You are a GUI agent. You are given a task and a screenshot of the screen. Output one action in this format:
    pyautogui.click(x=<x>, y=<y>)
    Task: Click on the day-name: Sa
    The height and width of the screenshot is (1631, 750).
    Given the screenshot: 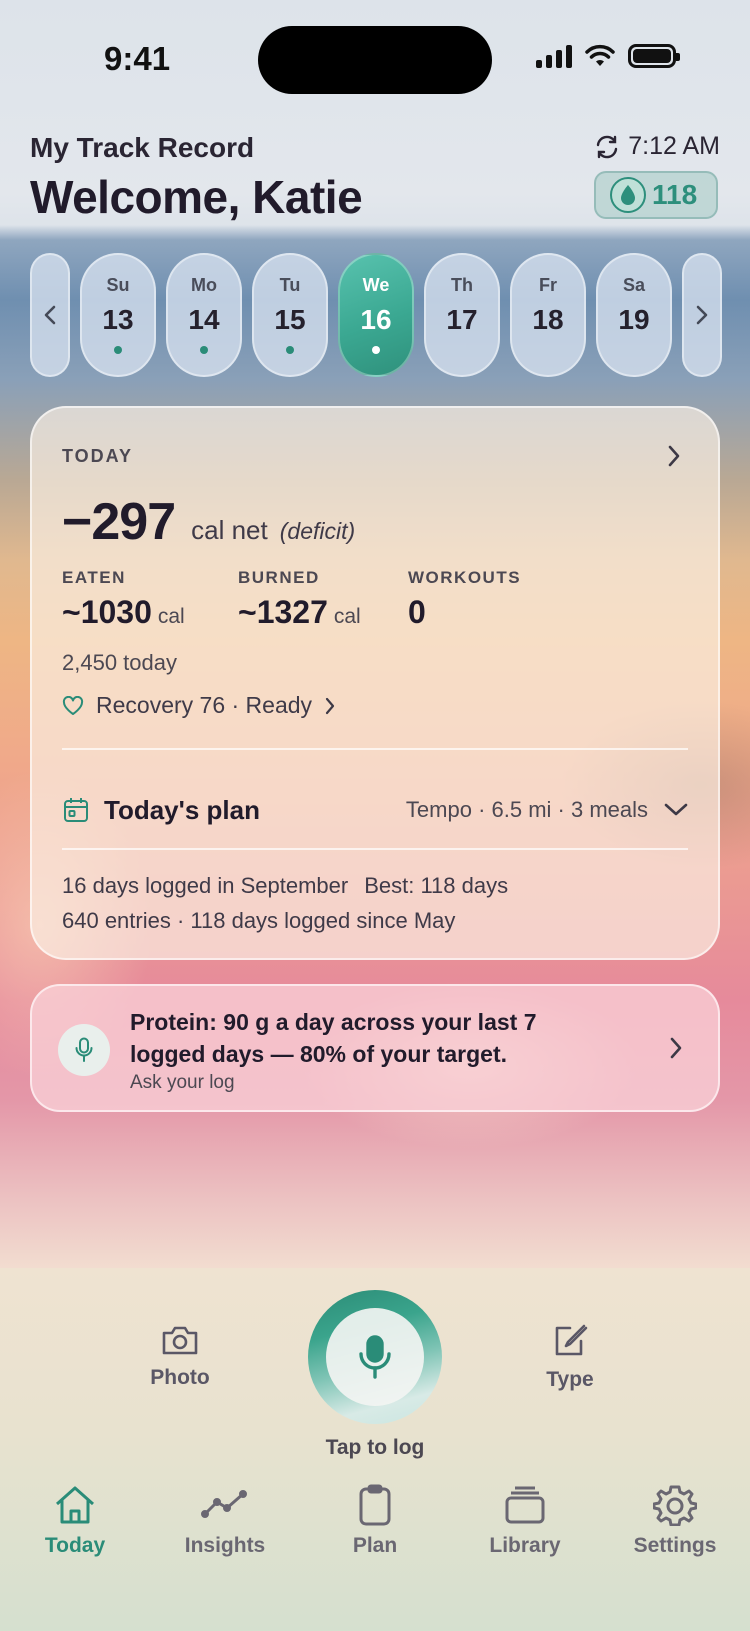 What is the action you would take?
    pyautogui.click(x=634, y=285)
    